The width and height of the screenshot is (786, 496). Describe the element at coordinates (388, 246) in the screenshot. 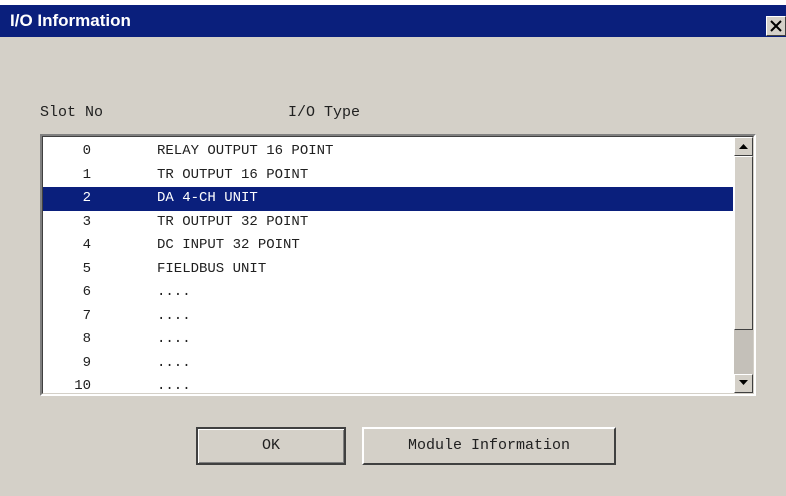

I see `list-item: 4 DC INPUT 32 POINT` at that location.